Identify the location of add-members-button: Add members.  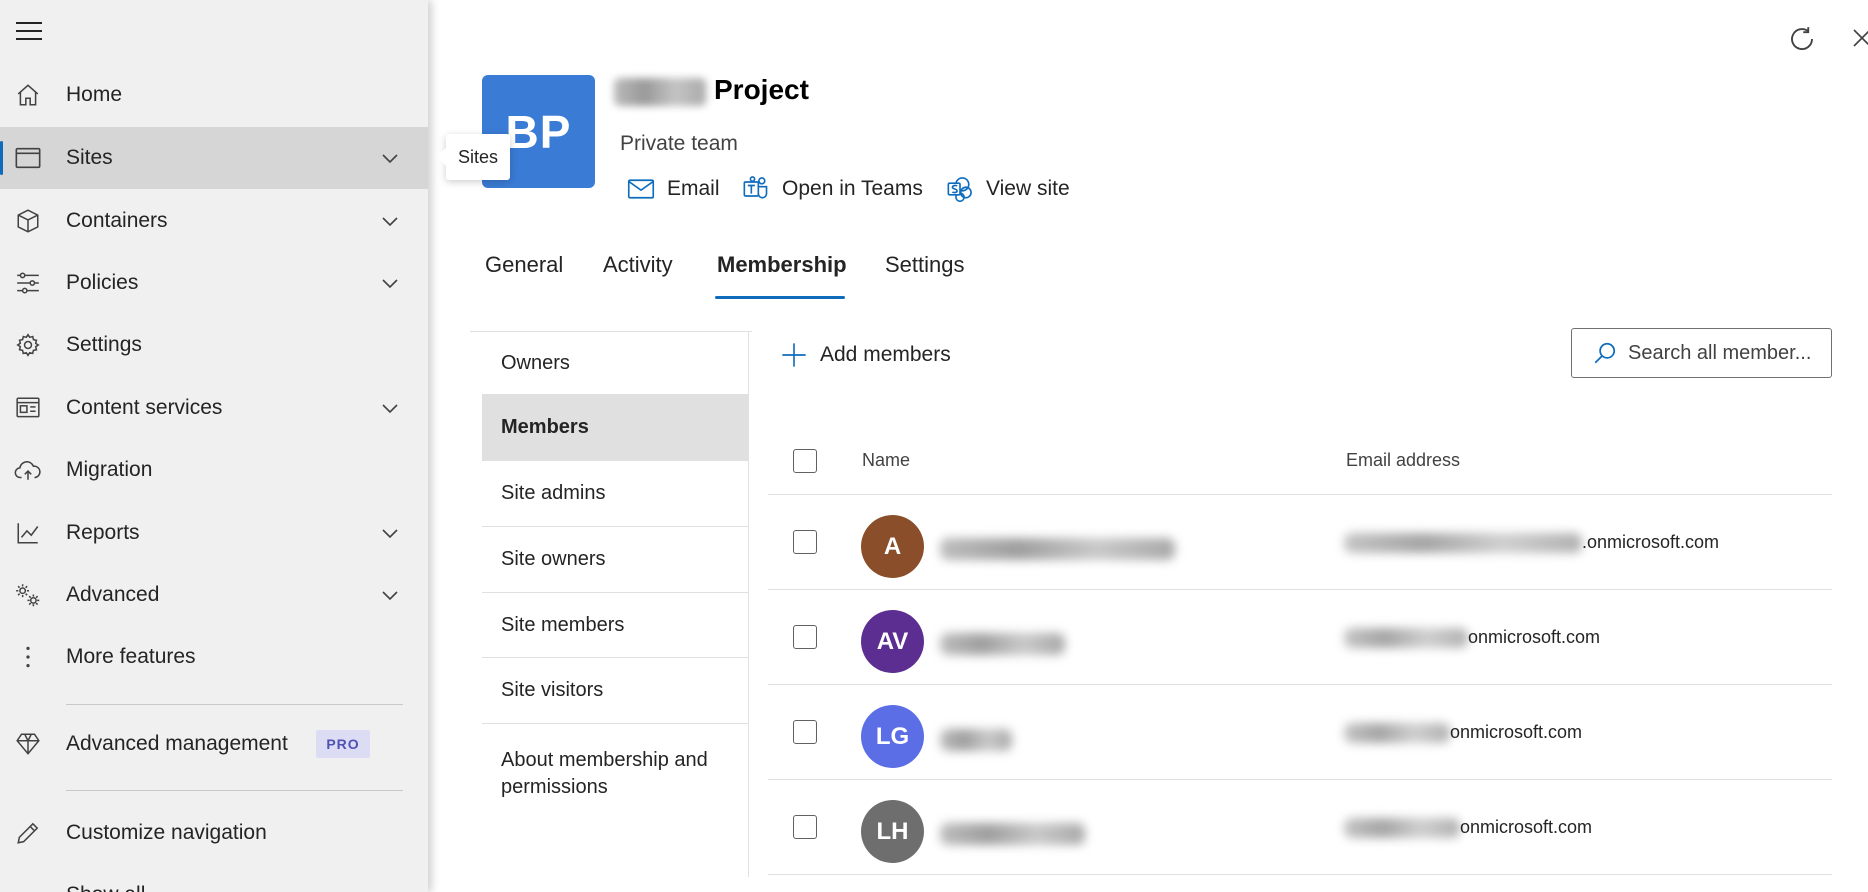
(865, 355).